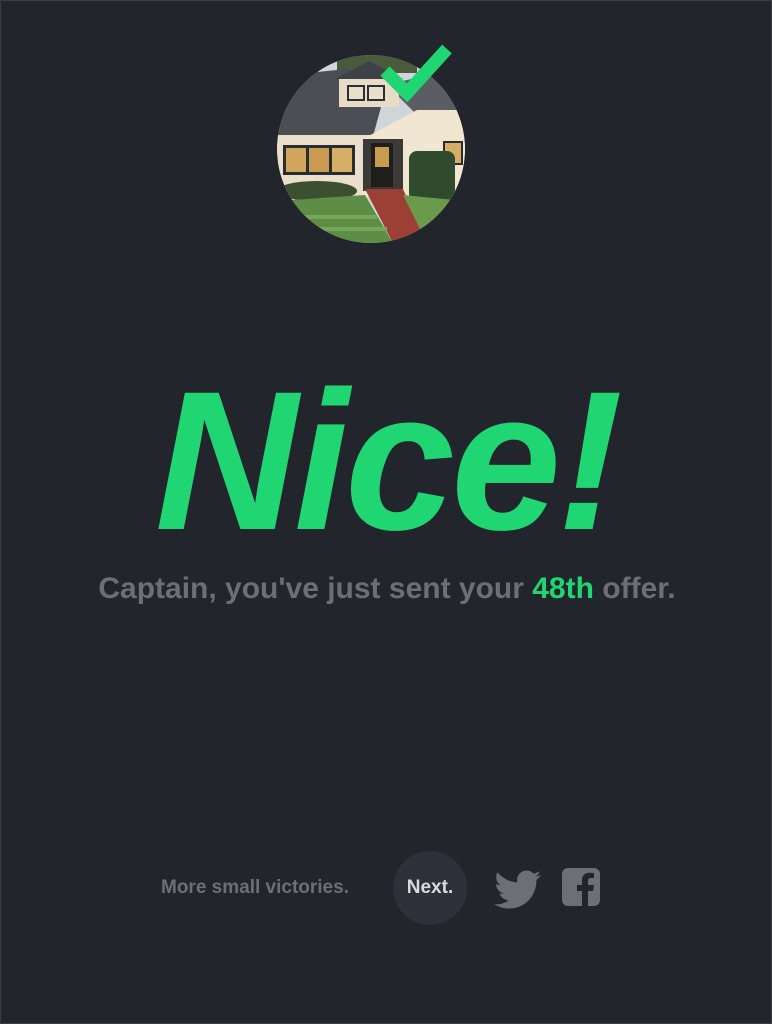 Image resolution: width=772 pixels, height=1024 pixels. I want to click on next-button: Next., so click(430, 888).